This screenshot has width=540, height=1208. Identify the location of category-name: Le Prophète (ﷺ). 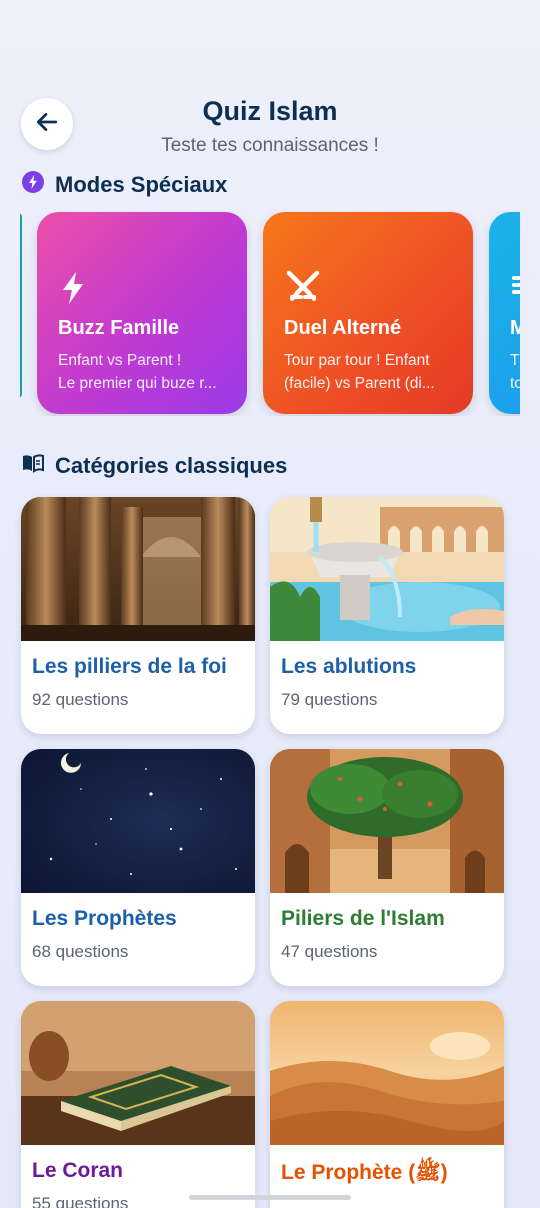
(364, 1172).